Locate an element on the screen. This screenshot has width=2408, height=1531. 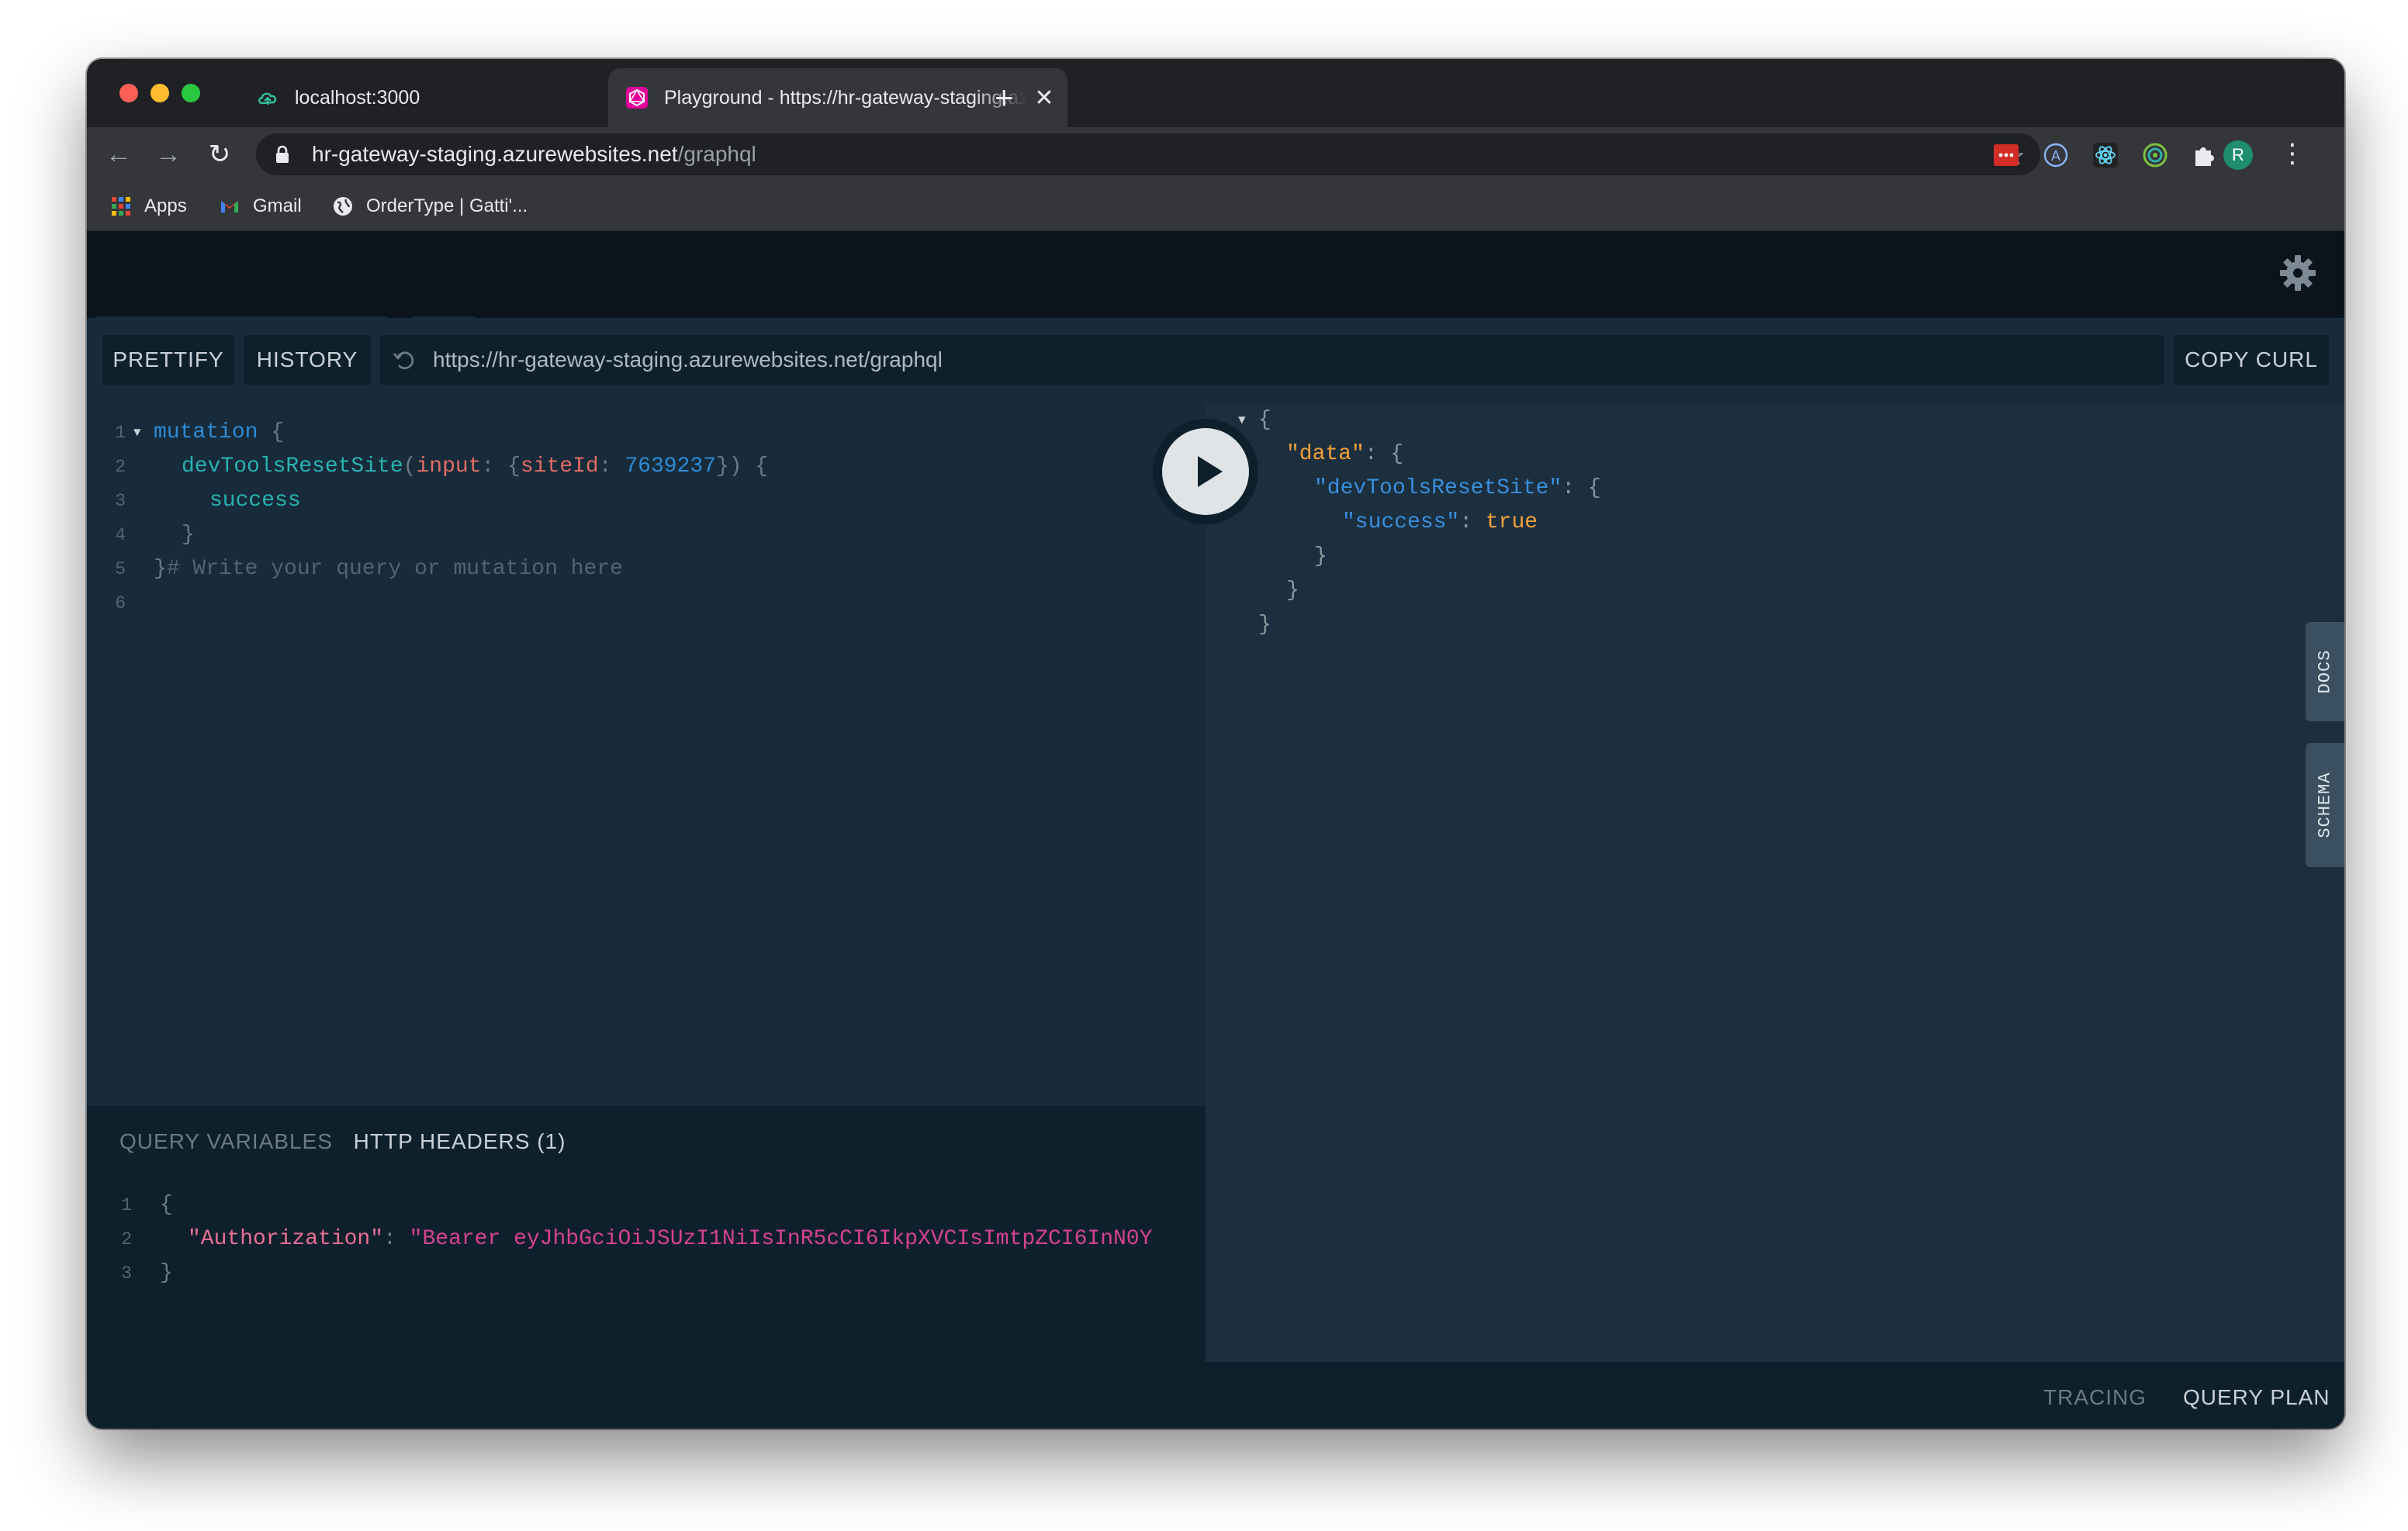
bookmark-apps: Apps is located at coordinates (148, 206).